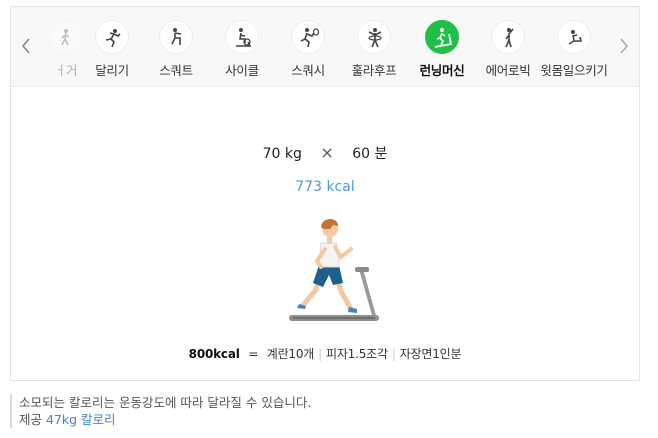 Image resolution: width=658 pixels, height=438 pixels. I want to click on treadmill-runner-illustration, so click(330, 266).